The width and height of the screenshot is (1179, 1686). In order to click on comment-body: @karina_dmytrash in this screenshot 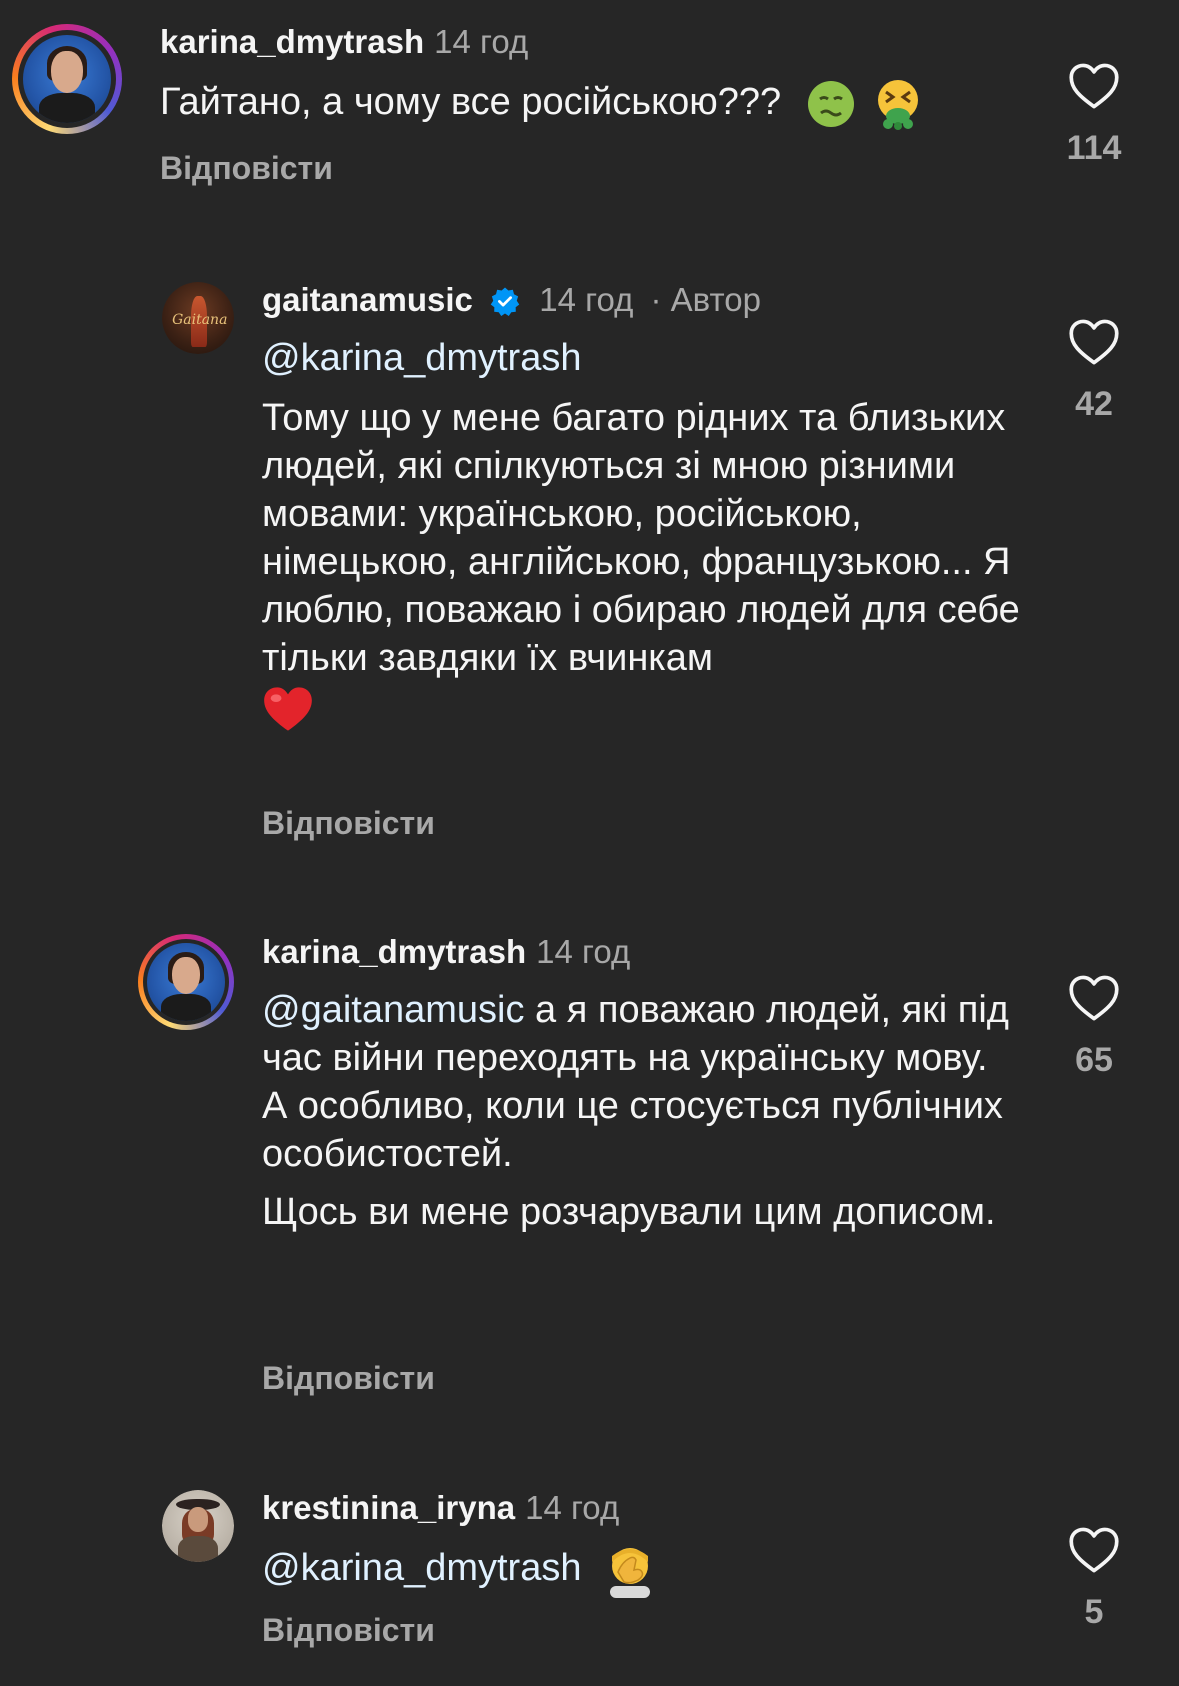, I will do `click(460, 1570)`.